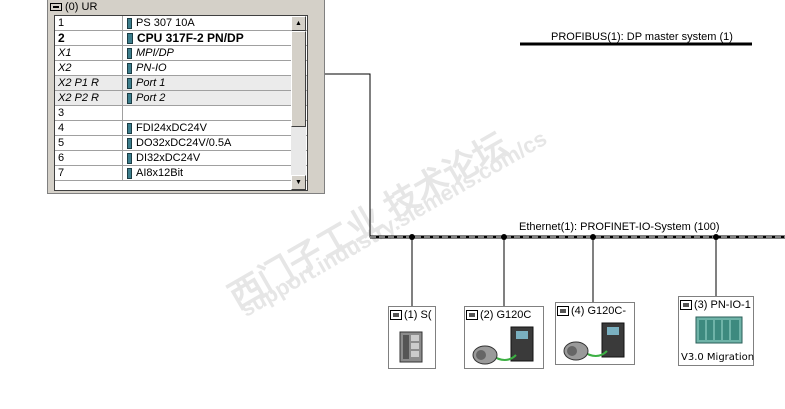 This screenshot has height=409, width=785. I want to click on vertical-scrollbar: ▲ ▼, so click(298, 103).